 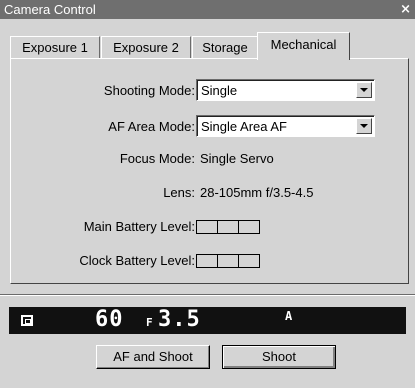 I want to click on lcd-aperture-prefix: F, so click(x=149, y=322).